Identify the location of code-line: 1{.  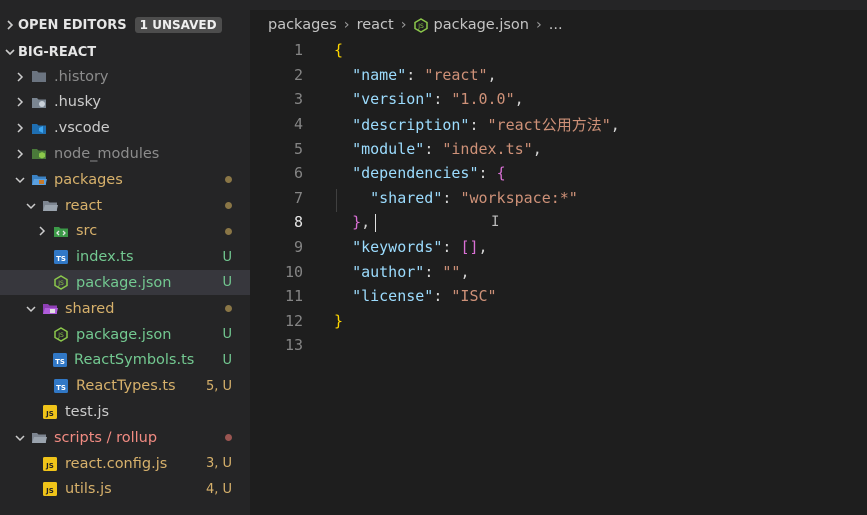
(558, 50).